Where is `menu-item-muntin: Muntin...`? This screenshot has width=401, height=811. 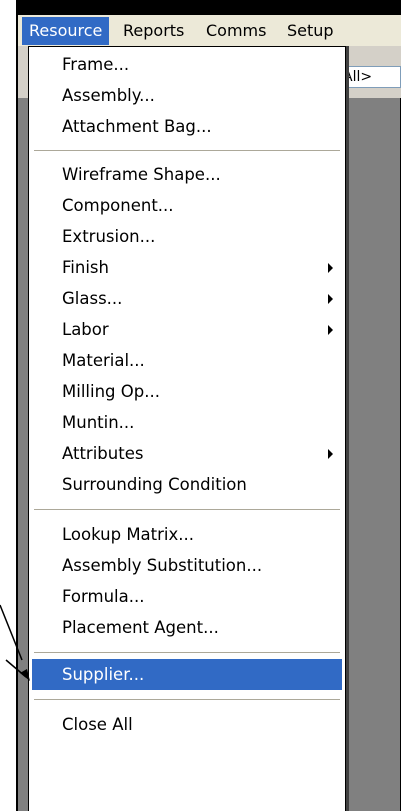 menu-item-muntin: Muntin... is located at coordinates (187, 422).